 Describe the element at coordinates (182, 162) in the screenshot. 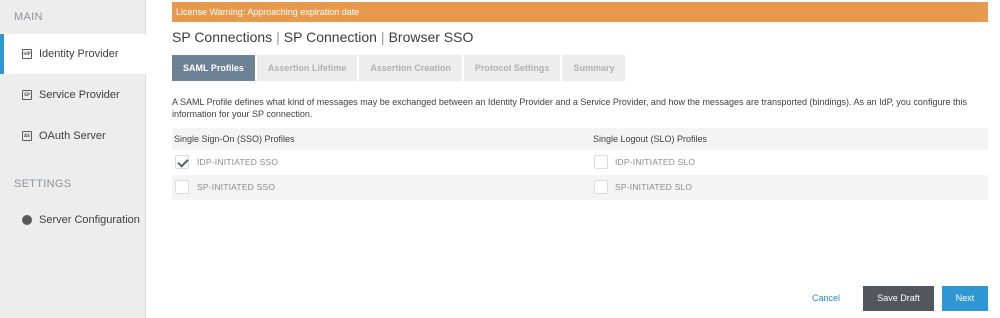

I see `idp-initiated-sso-checkbox` at that location.